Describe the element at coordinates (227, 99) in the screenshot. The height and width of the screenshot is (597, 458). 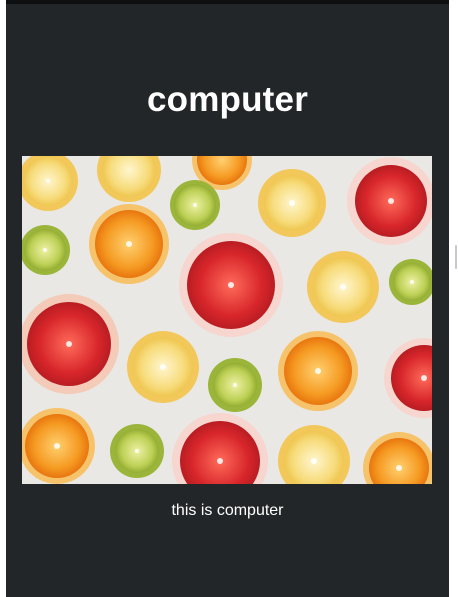
I see `card-title: computer` at that location.